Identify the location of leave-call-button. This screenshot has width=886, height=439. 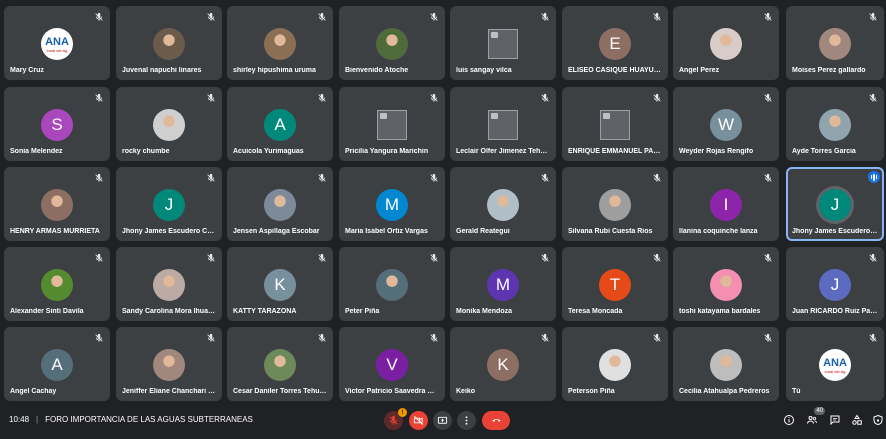
(496, 420).